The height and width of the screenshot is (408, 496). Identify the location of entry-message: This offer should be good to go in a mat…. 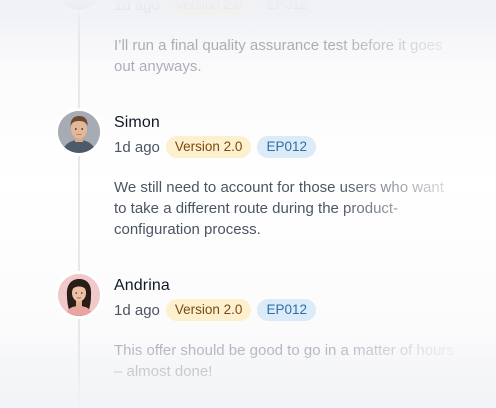
(284, 361).